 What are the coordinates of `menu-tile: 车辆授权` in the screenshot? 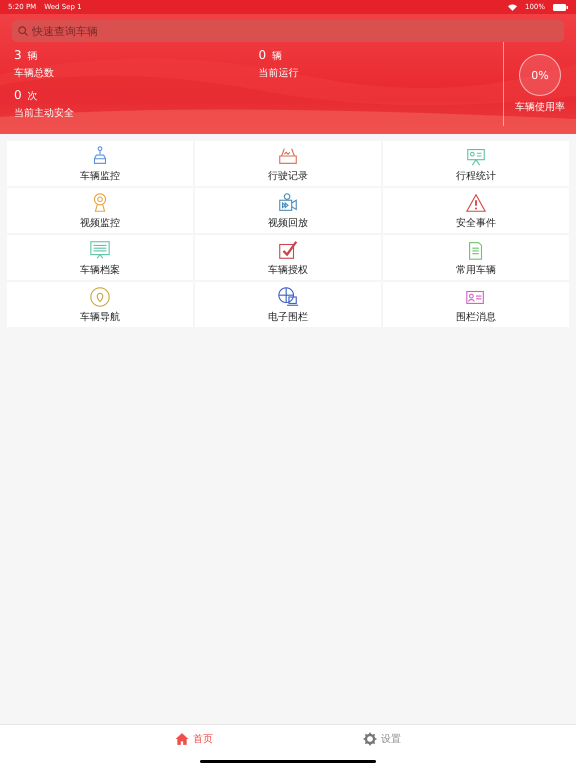 It's located at (288, 257).